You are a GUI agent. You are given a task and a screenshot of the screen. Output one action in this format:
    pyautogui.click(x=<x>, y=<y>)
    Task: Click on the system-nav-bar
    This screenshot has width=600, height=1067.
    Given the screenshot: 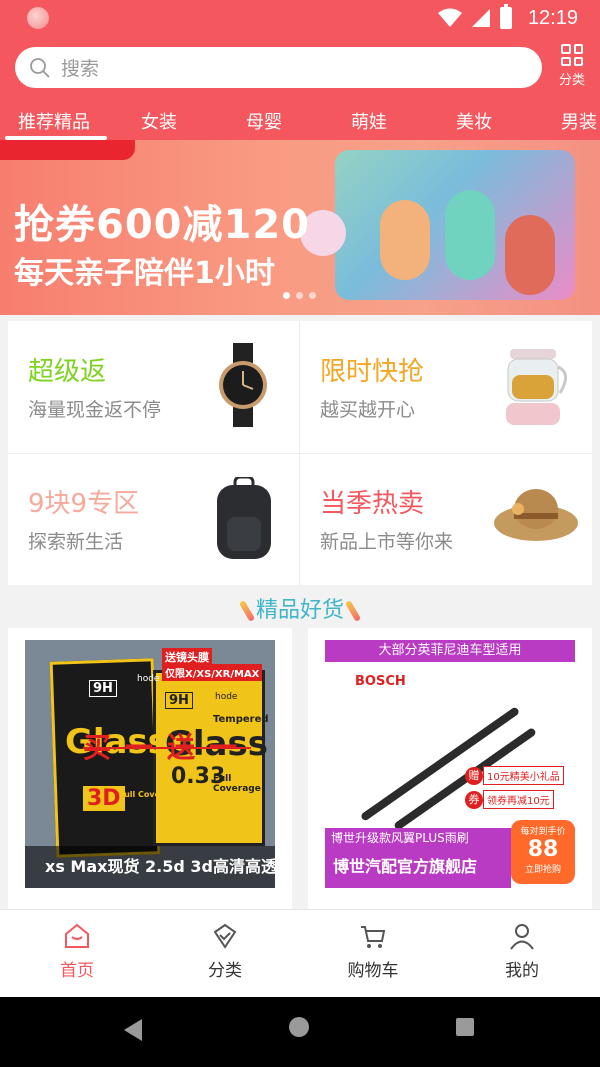 What is the action you would take?
    pyautogui.click(x=300, y=1032)
    